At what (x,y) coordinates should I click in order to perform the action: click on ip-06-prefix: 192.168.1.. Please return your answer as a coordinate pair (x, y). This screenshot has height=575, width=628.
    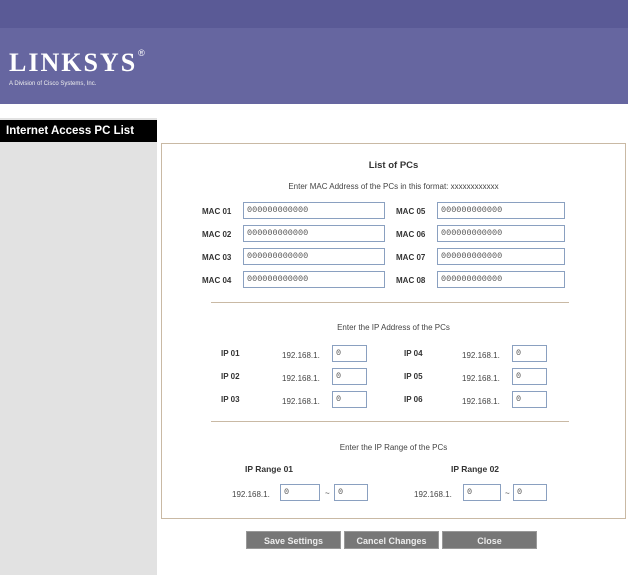
    Looking at the image, I should click on (481, 401).